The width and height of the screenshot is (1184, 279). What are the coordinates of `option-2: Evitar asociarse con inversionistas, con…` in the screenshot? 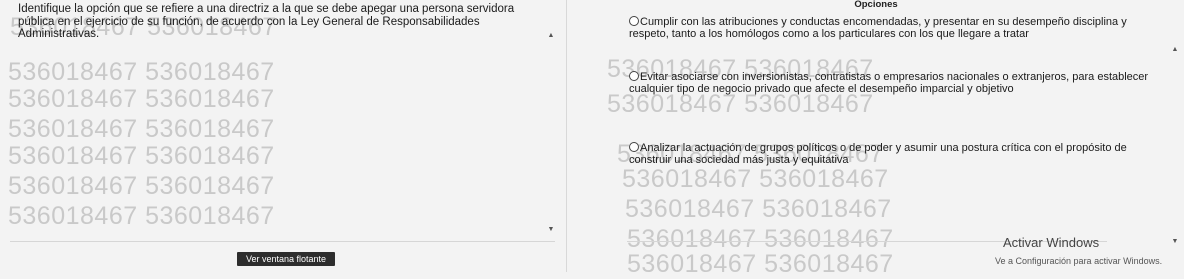 It's located at (894, 83).